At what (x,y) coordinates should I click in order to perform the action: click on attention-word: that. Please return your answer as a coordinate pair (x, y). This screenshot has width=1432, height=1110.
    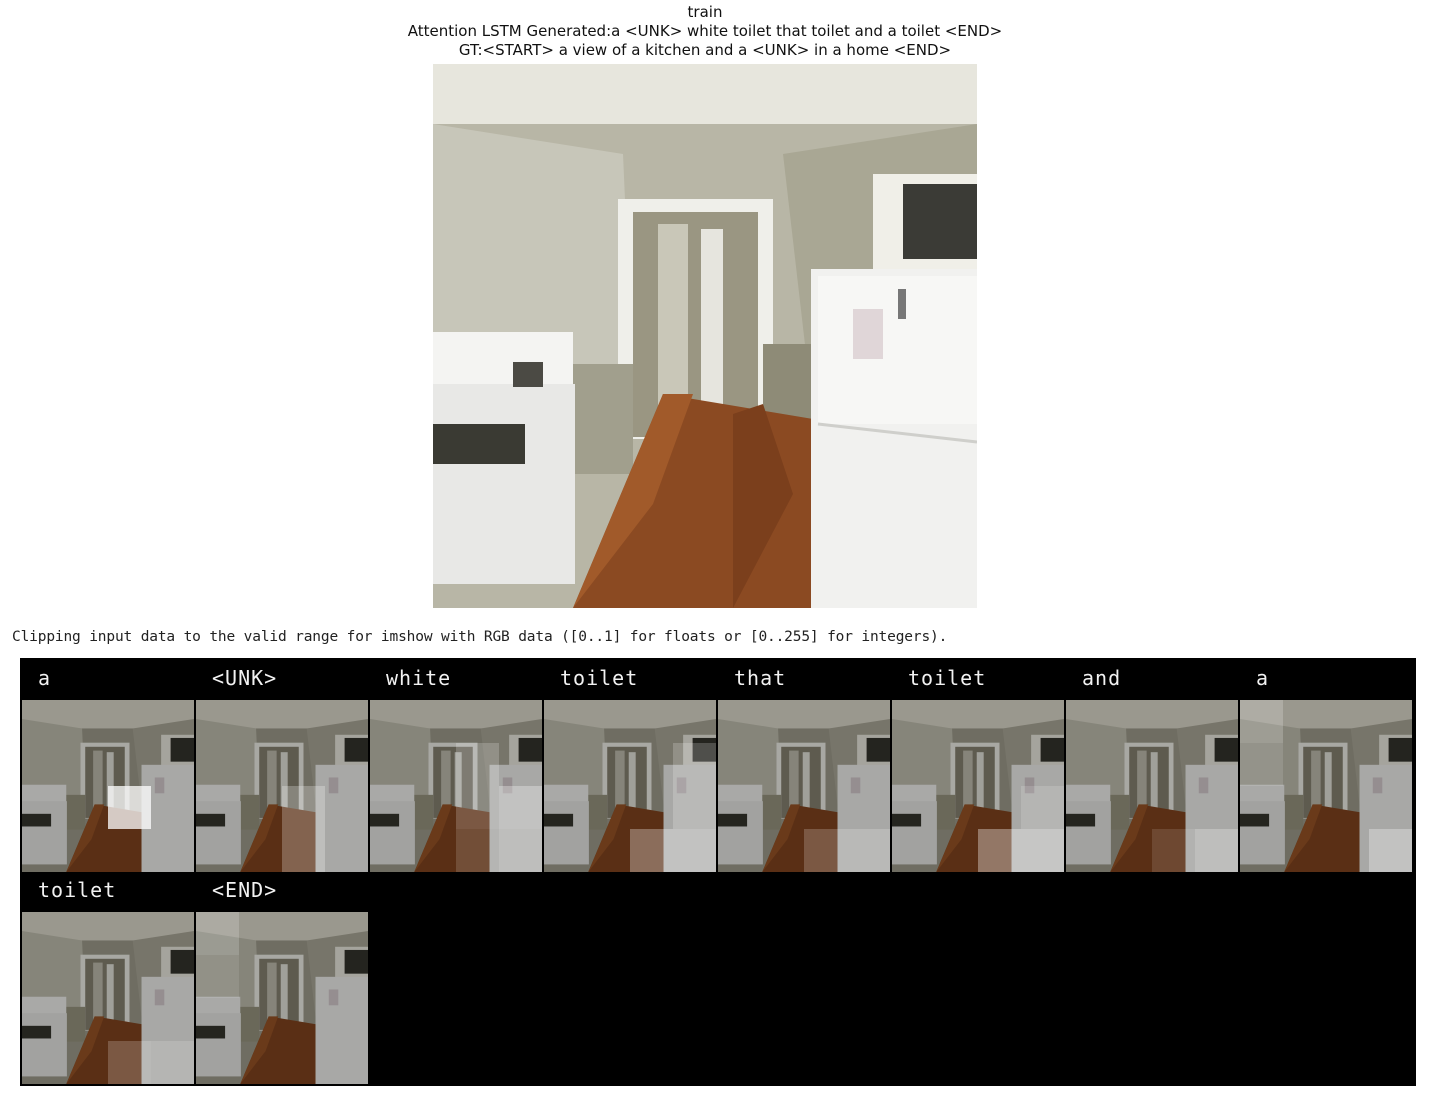
    Looking at the image, I should click on (760, 678).